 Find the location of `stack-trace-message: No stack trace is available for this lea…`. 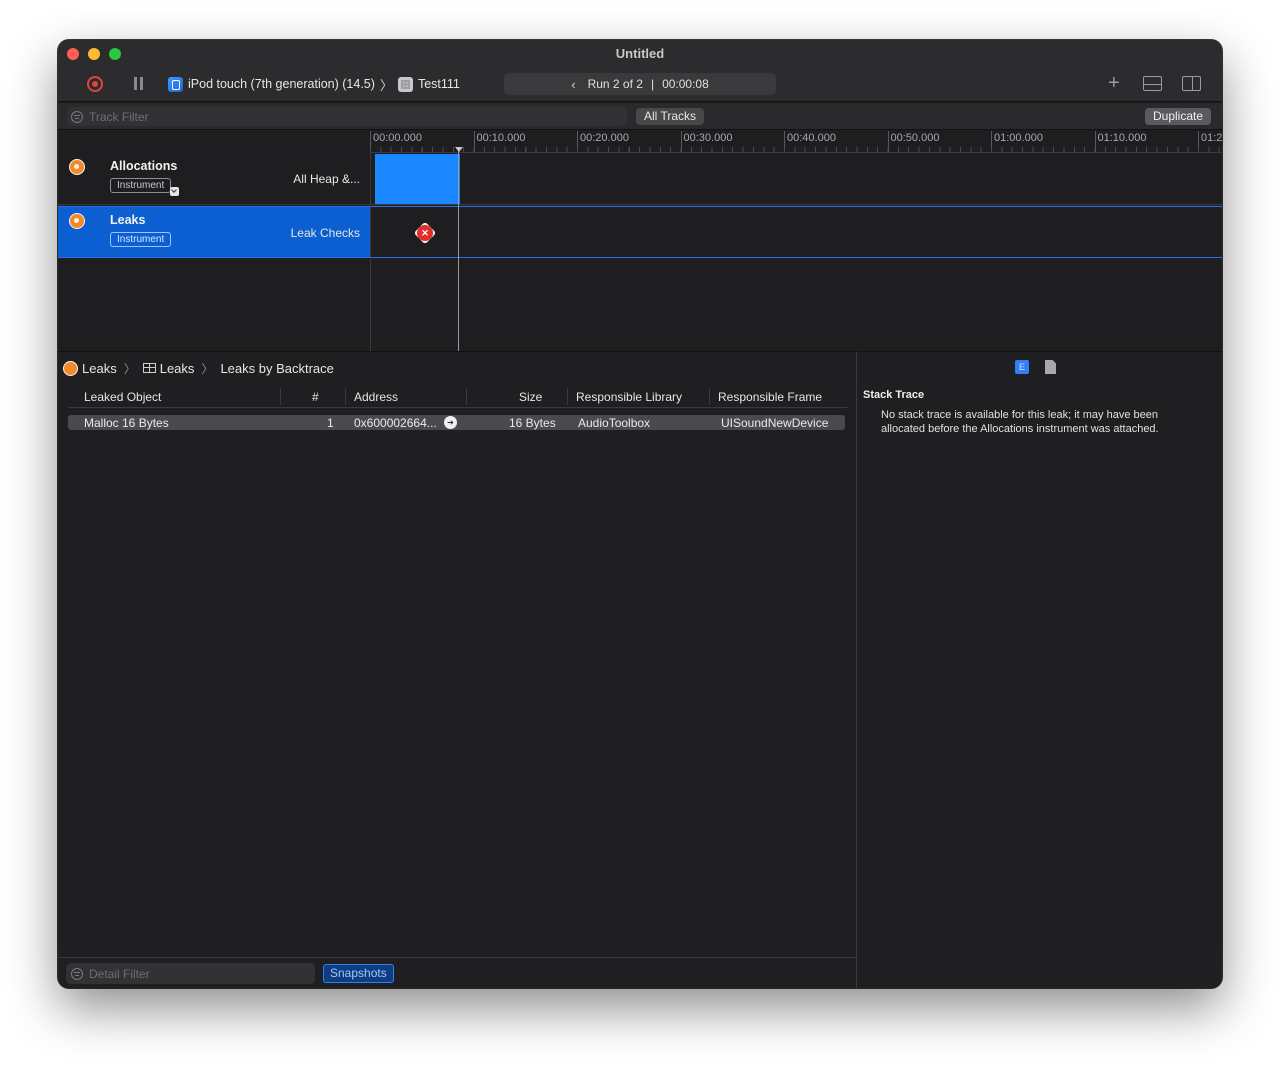

stack-trace-message: No stack trace is available for this lea… is located at coordinates (1020, 422).